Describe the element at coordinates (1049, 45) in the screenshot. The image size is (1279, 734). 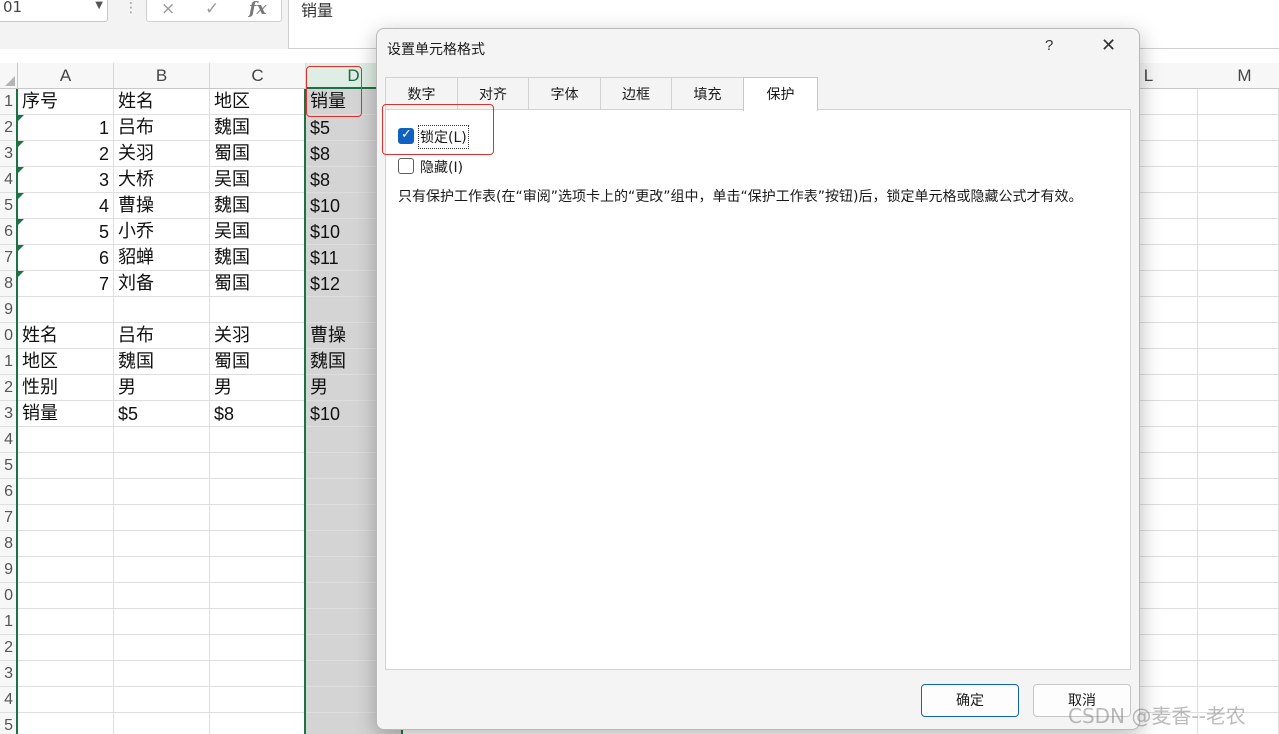
I see `help-icon: ?` at that location.